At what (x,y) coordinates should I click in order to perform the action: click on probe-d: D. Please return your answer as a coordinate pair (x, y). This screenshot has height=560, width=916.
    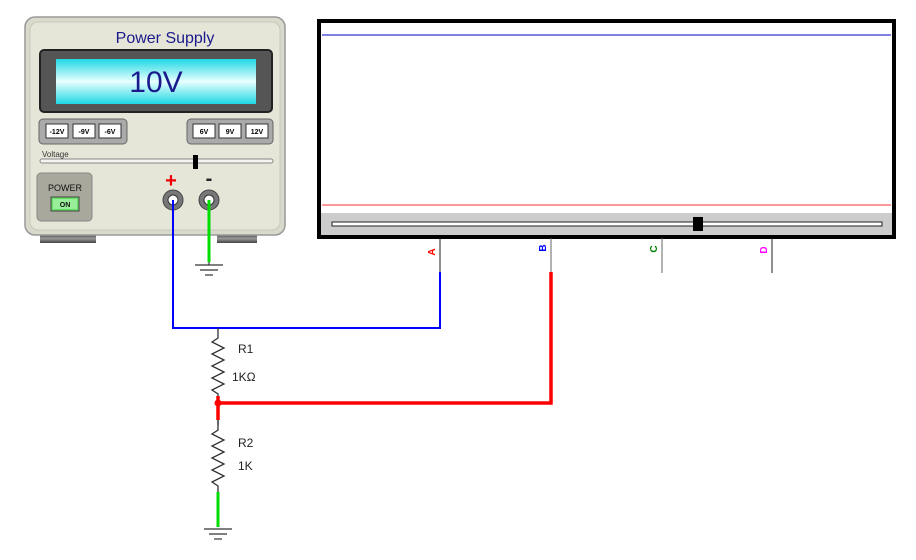
    Looking at the image, I should click on (766, 255).